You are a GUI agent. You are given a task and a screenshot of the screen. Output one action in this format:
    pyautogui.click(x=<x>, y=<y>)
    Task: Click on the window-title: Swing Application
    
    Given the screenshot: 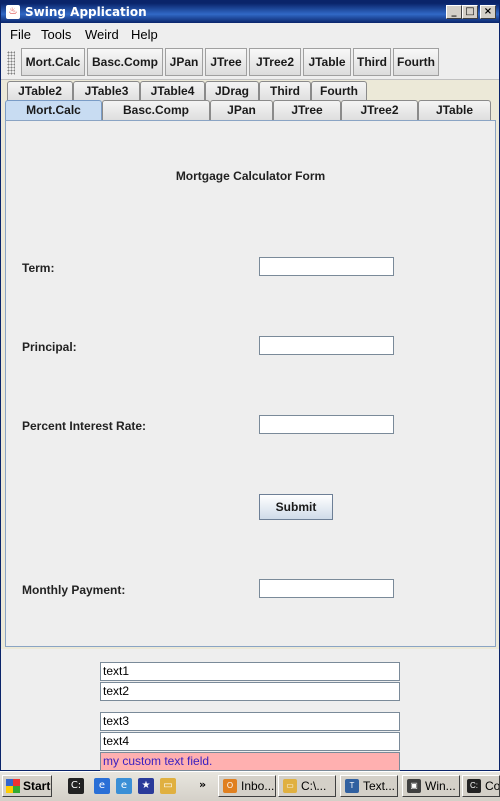 What is the action you would take?
    pyautogui.click(x=86, y=12)
    